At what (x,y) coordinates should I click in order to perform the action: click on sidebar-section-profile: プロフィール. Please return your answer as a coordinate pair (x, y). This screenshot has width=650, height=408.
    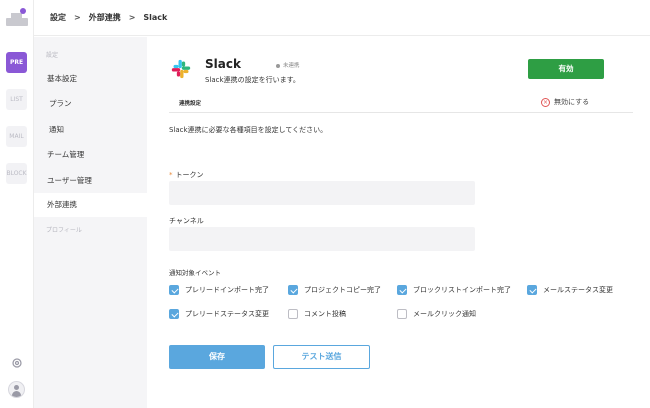
    Looking at the image, I should click on (64, 229).